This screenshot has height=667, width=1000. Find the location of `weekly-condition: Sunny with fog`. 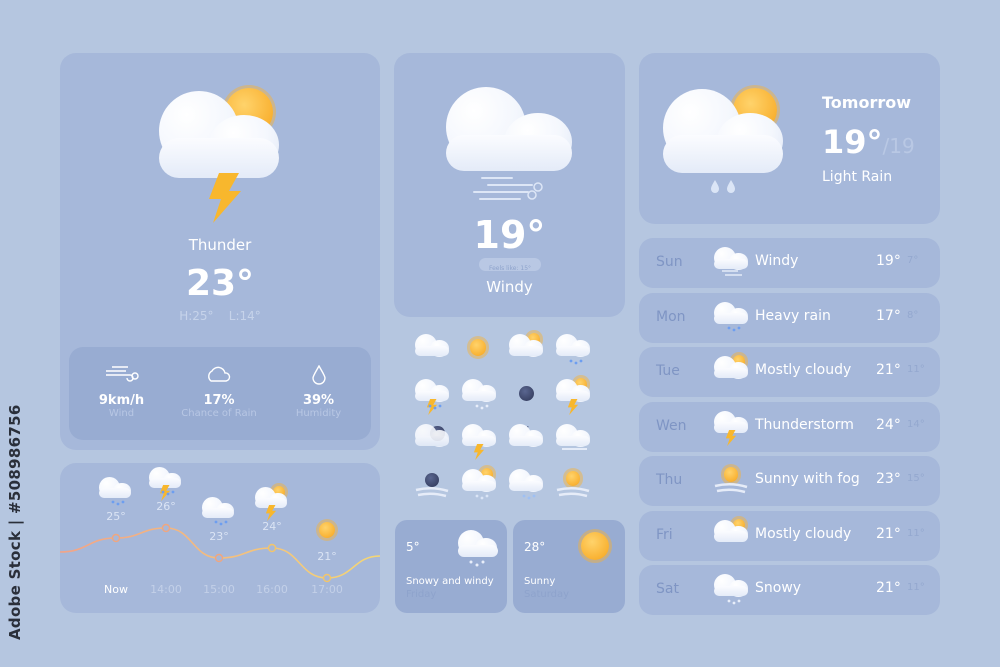

weekly-condition: Sunny with fog is located at coordinates (807, 479).